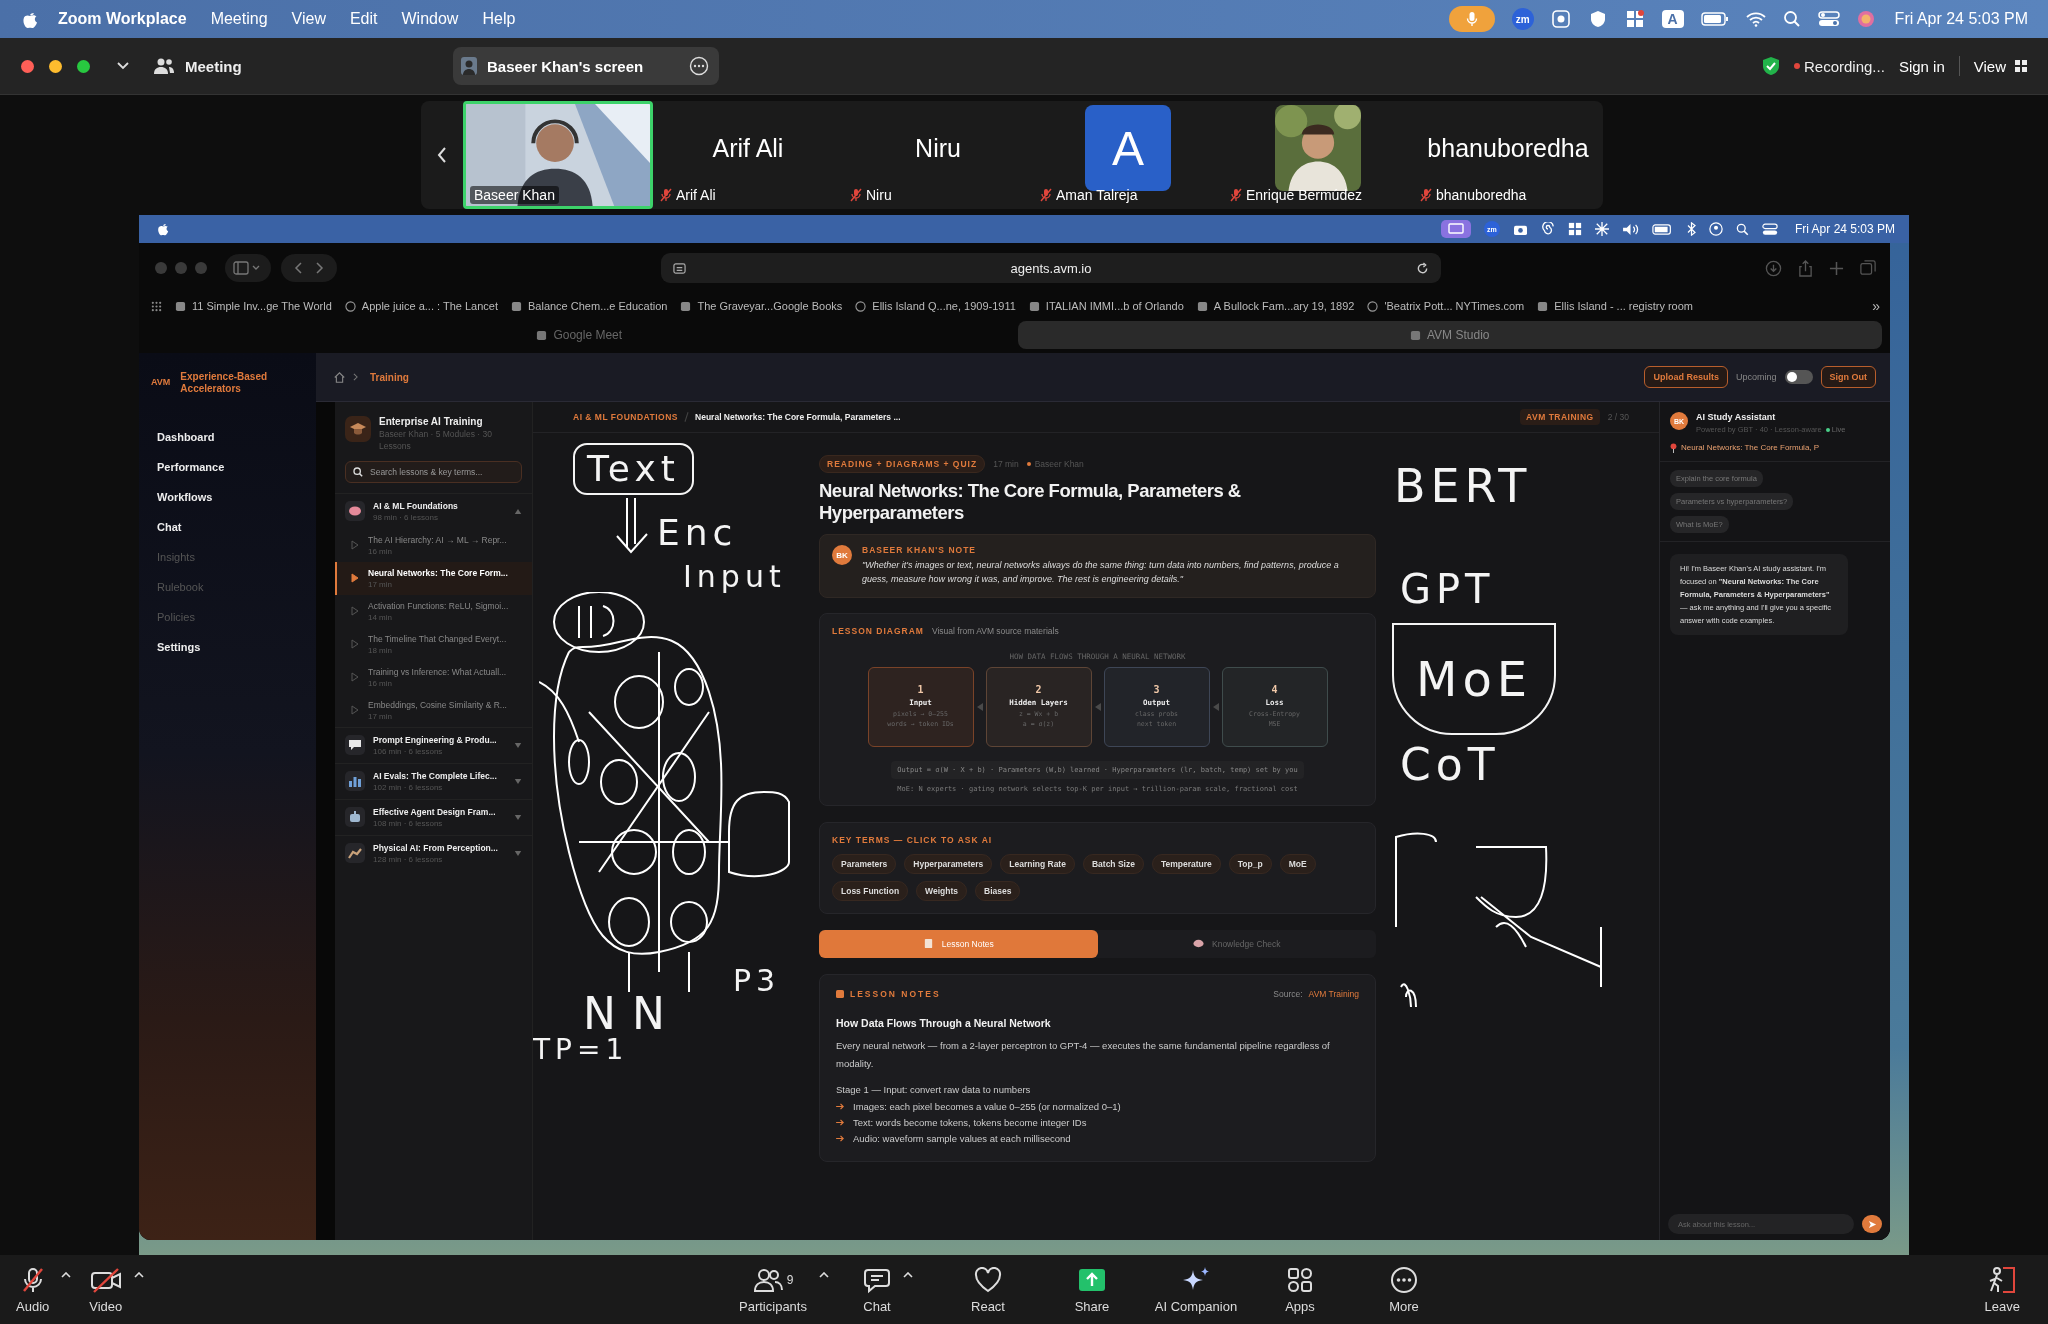  What do you see at coordinates (1422, 268) in the screenshot?
I see `reload-icon` at bounding box center [1422, 268].